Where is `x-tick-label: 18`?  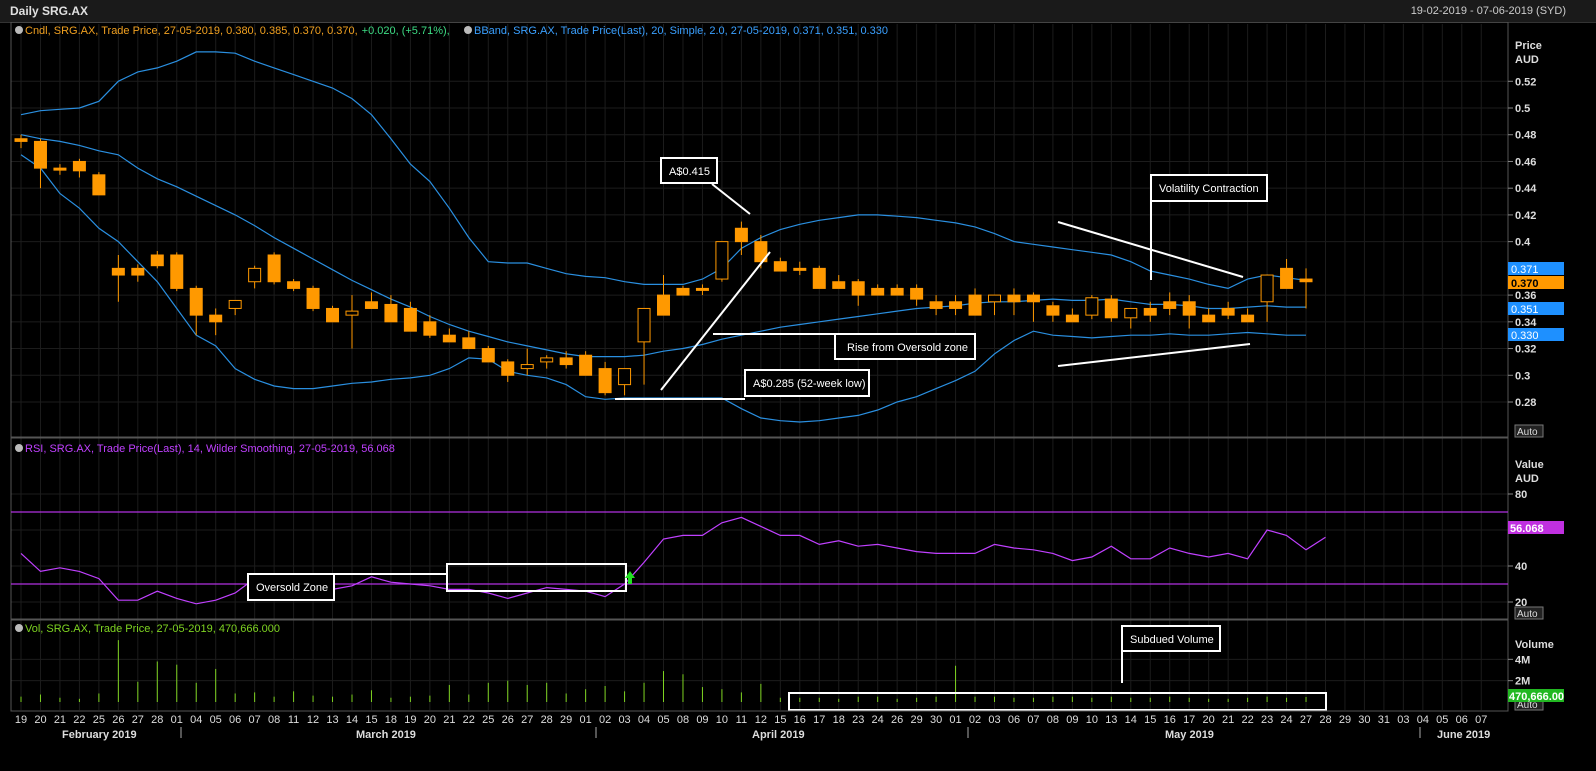 x-tick-label: 18 is located at coordinates (391, 720).